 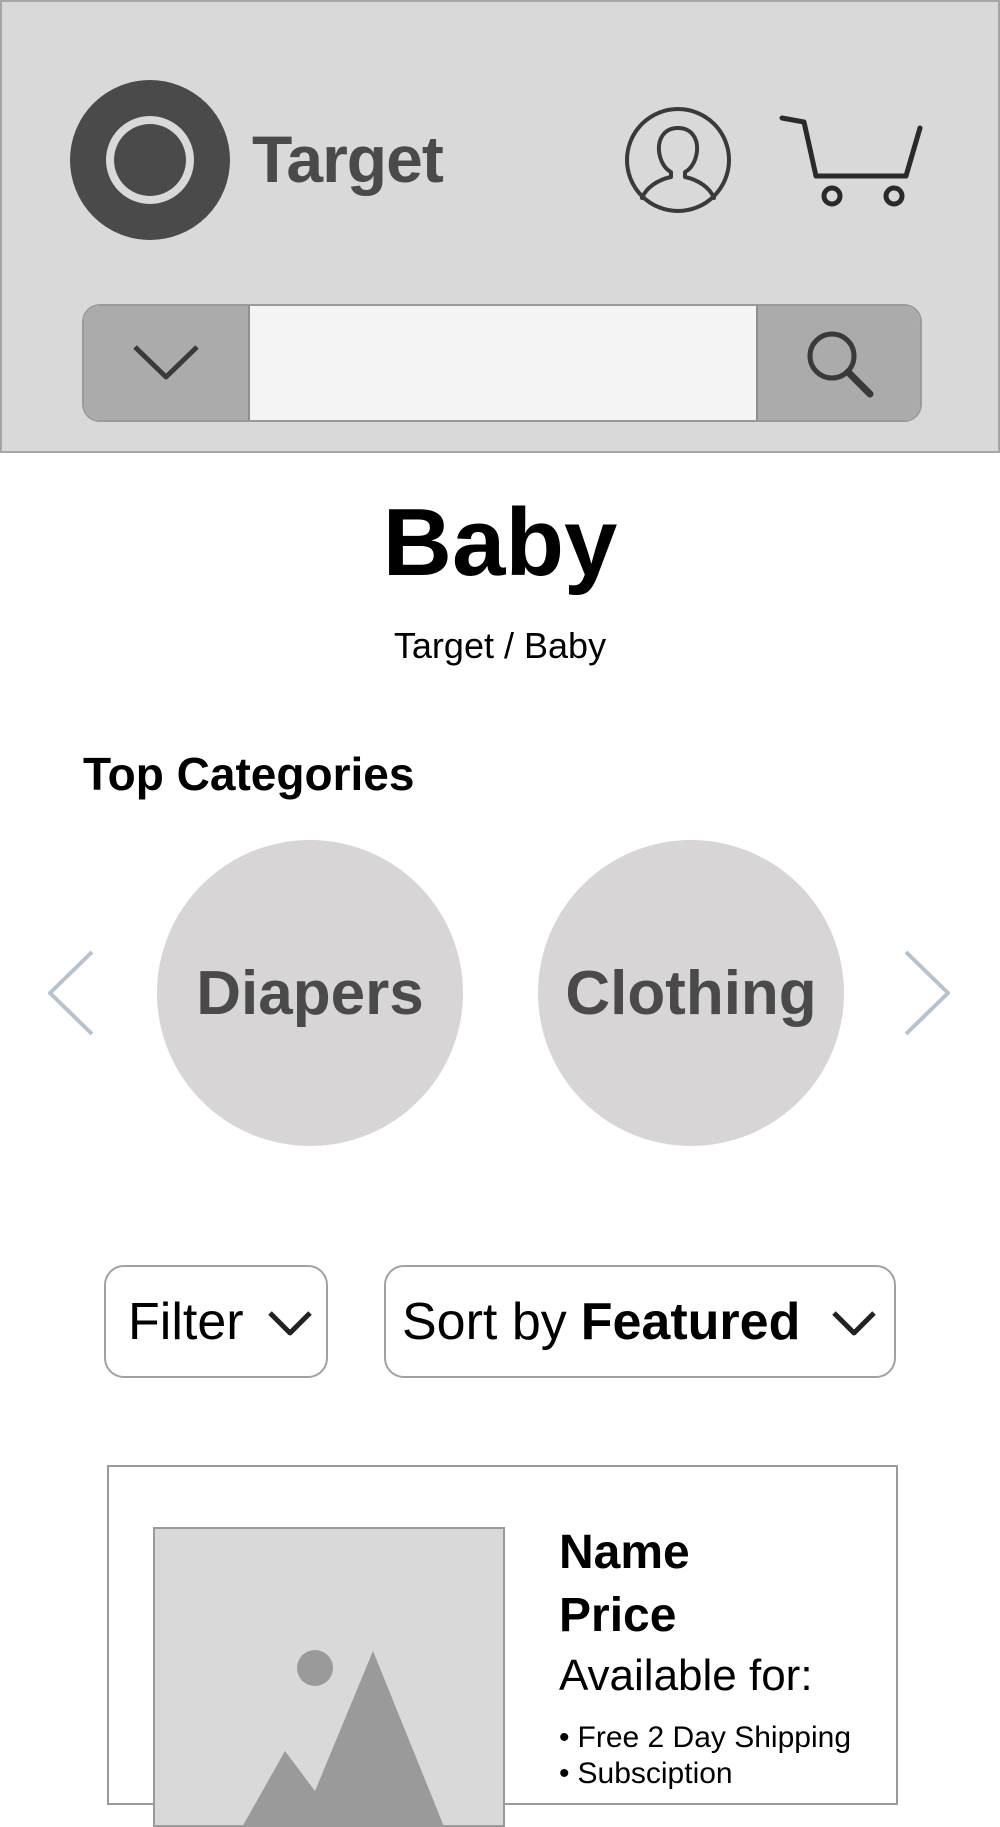 I want to click on product-price: Price, so click(x=618, y=1615).